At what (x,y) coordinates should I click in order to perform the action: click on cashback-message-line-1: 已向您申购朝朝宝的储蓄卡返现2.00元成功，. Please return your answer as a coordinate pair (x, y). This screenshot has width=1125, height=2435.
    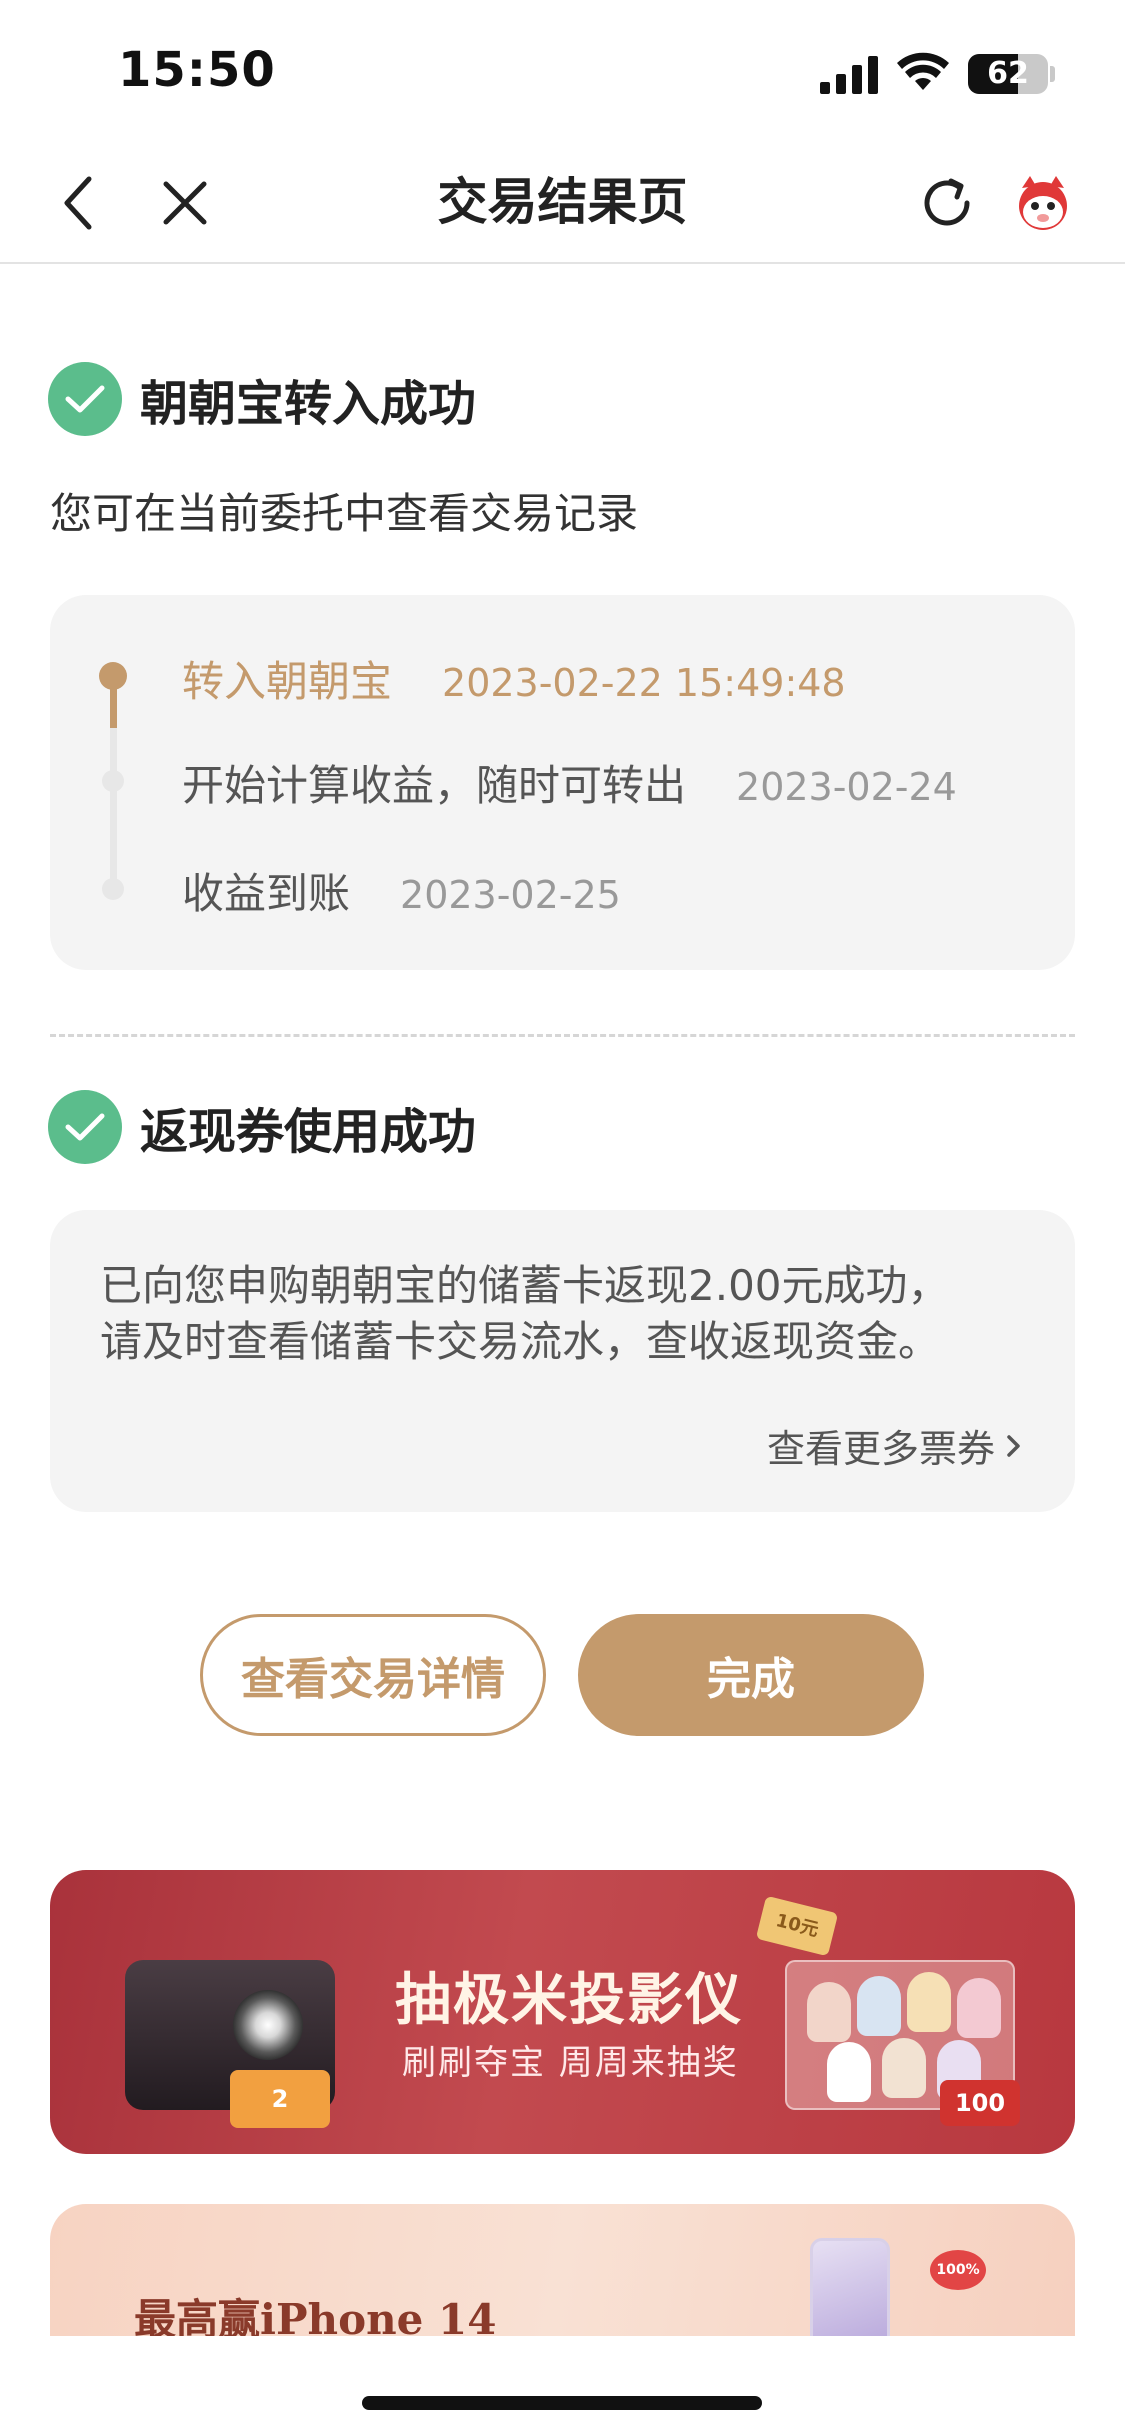
    Looking at the image, I should click on (525, 1285).